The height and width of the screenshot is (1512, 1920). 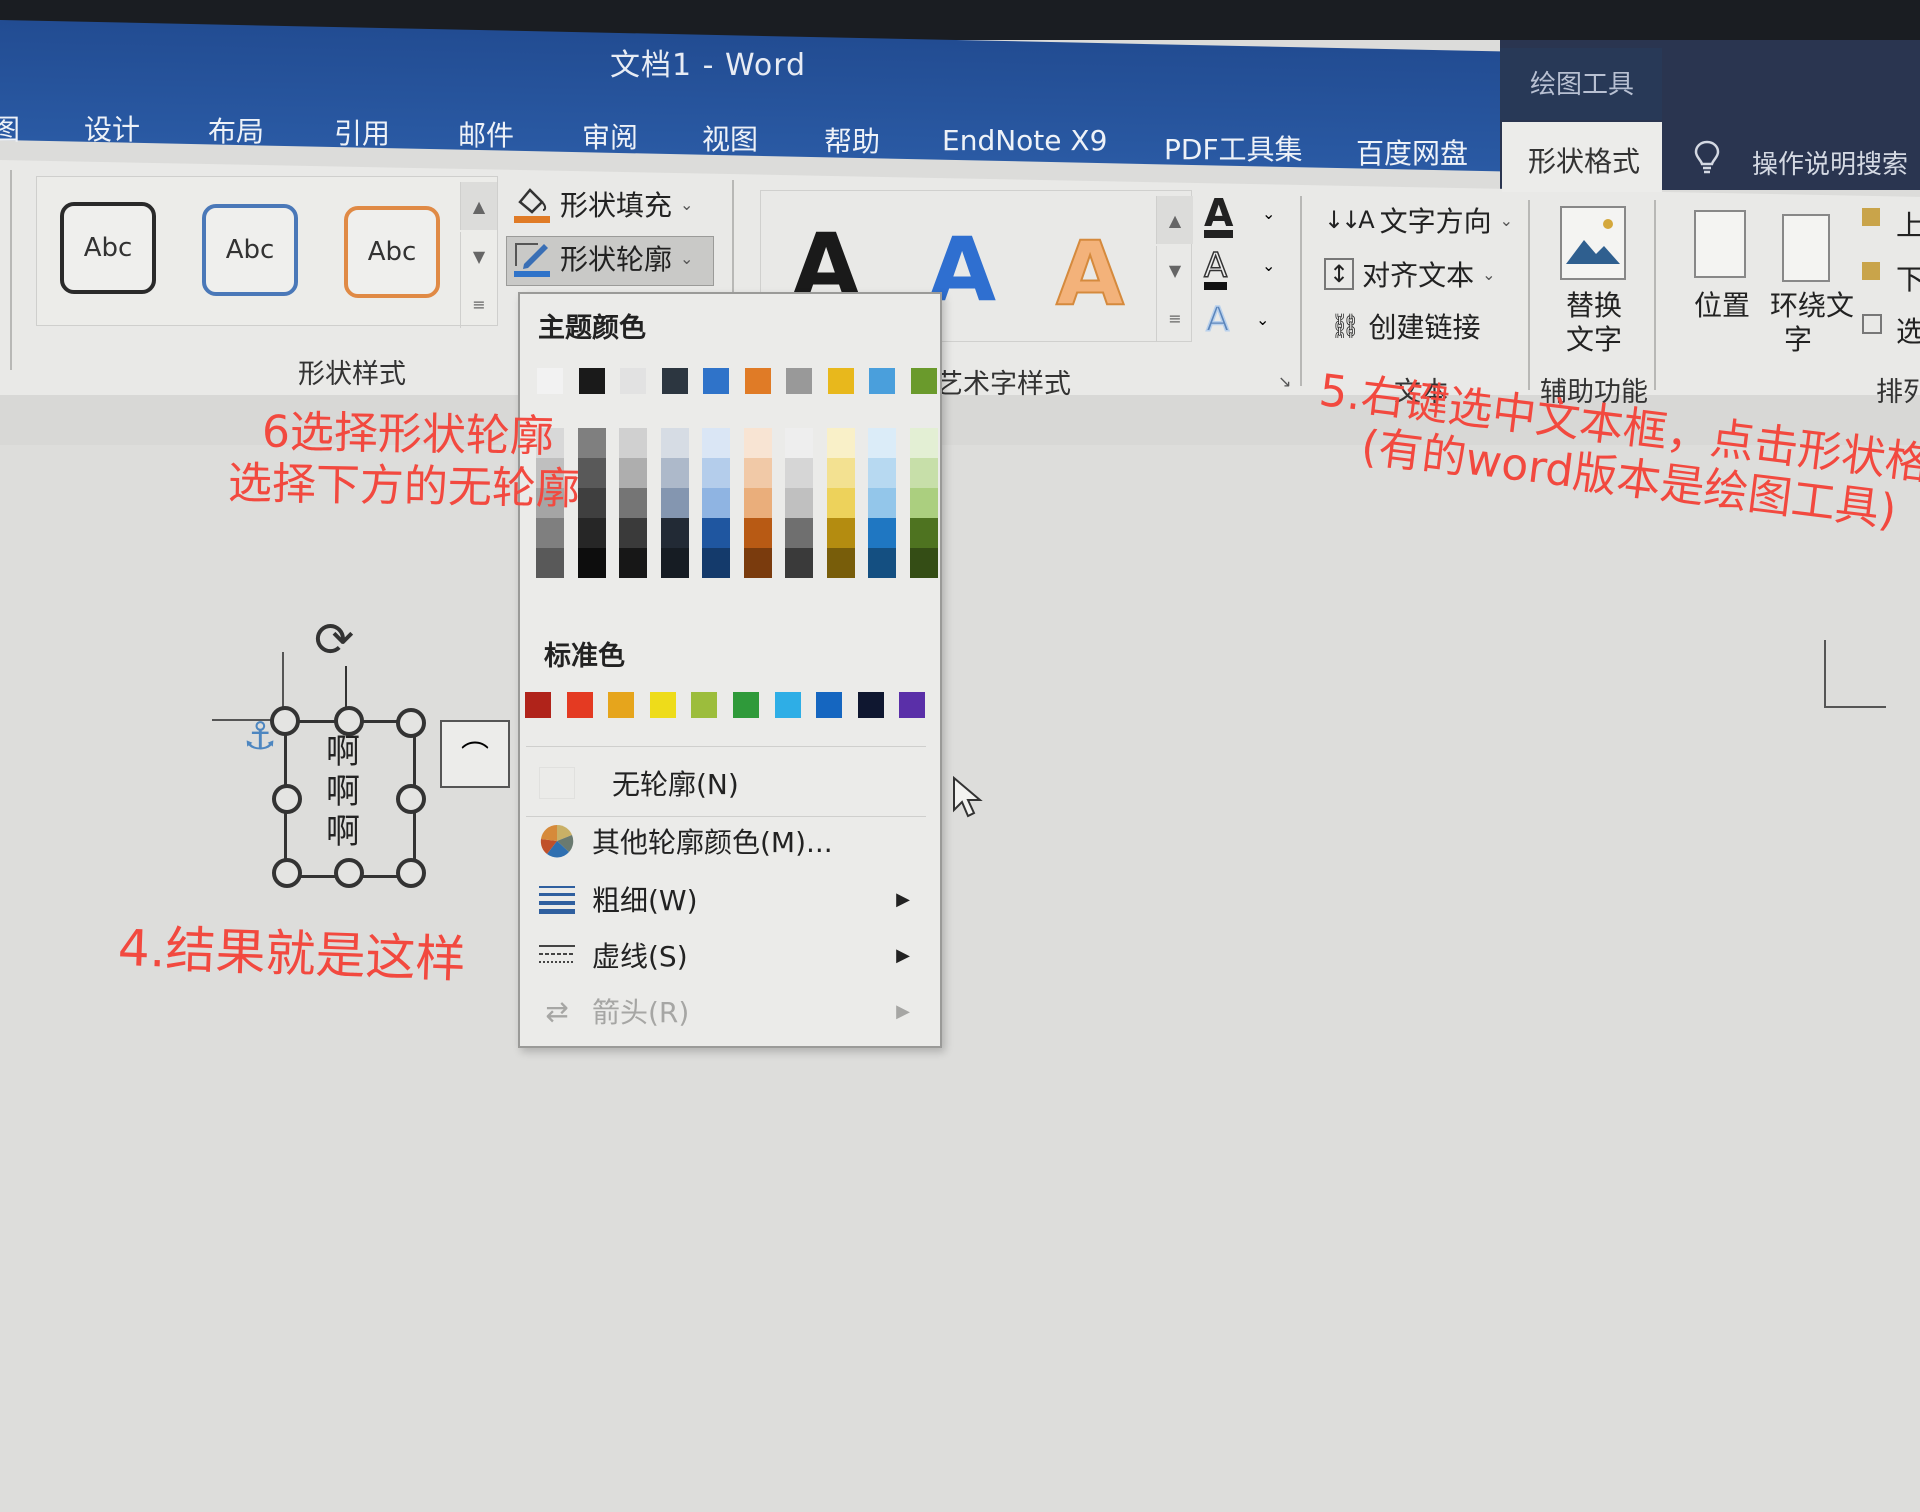 What do you see at coordinates (1090, 273) in the screenshot?
I see `wordart-preset: A` at bounding box center [1090, 273].